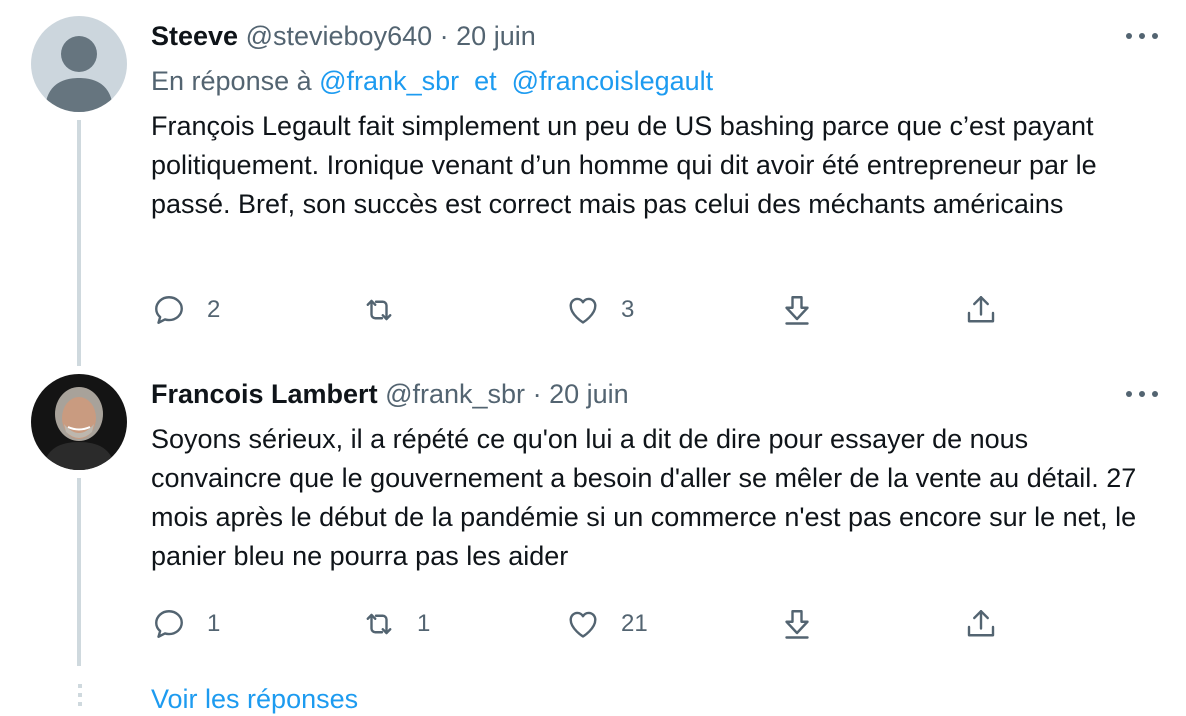  Describe the element at coordinates (214, 623) in the screenshot. I see `reply-count: 1` at that location.